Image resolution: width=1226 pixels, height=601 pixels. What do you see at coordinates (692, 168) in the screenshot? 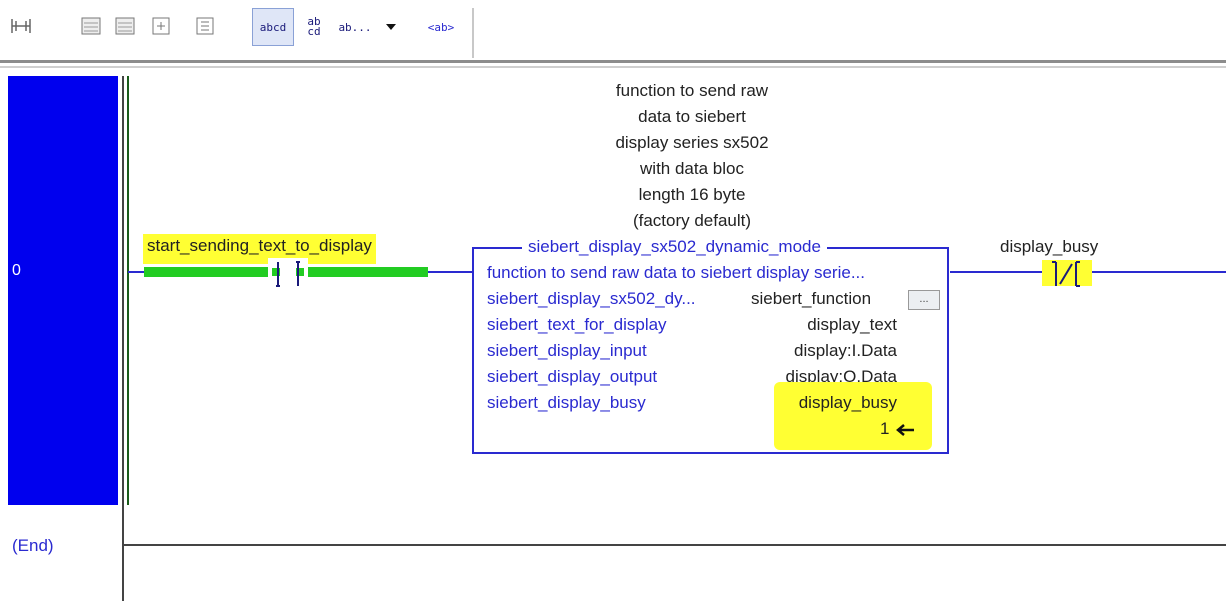
I see `comment-line: with data bloc` at bounding box center [692, 168].